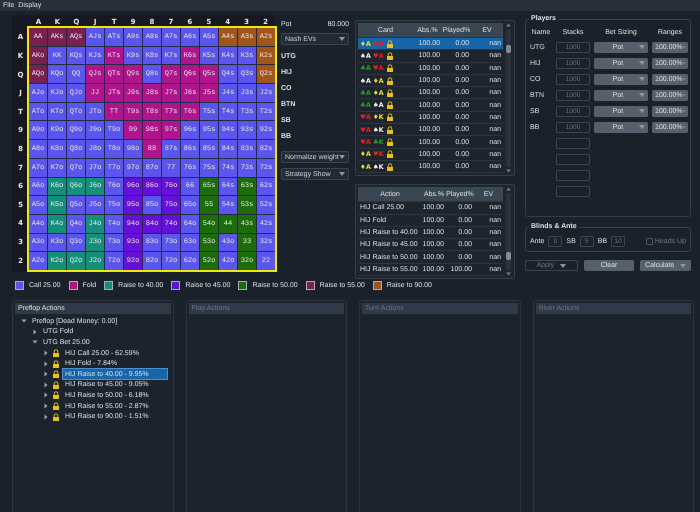  I want to click on scroll-up-icon, so click(508, 25).